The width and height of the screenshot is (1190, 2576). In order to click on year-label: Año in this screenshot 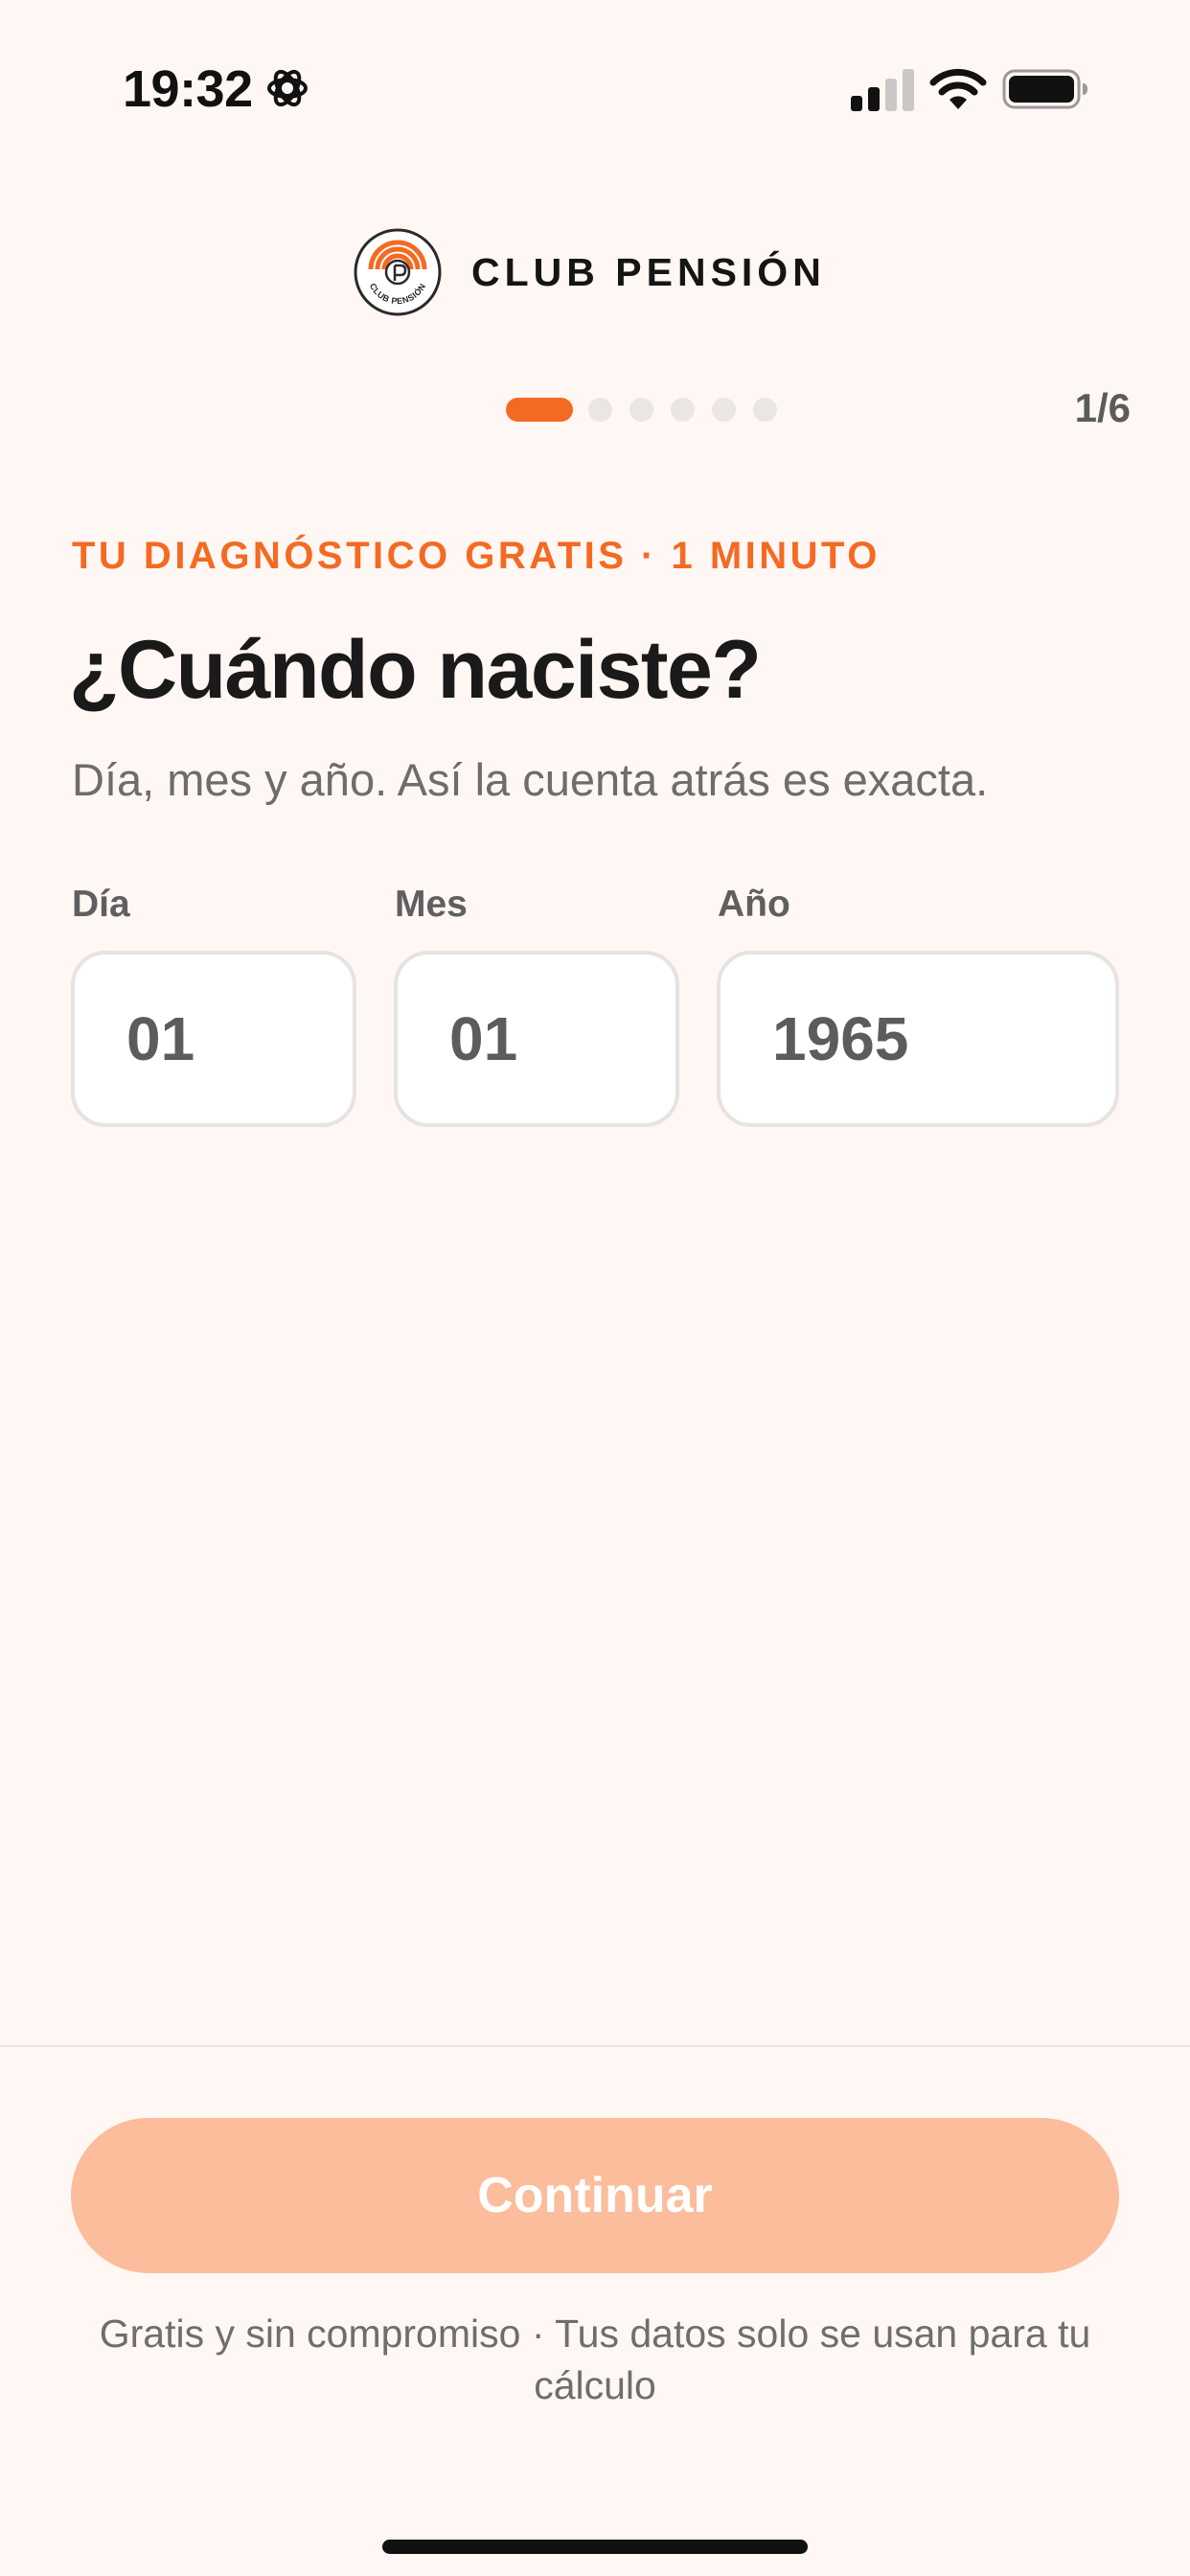, I will do `click(754, 904)`.